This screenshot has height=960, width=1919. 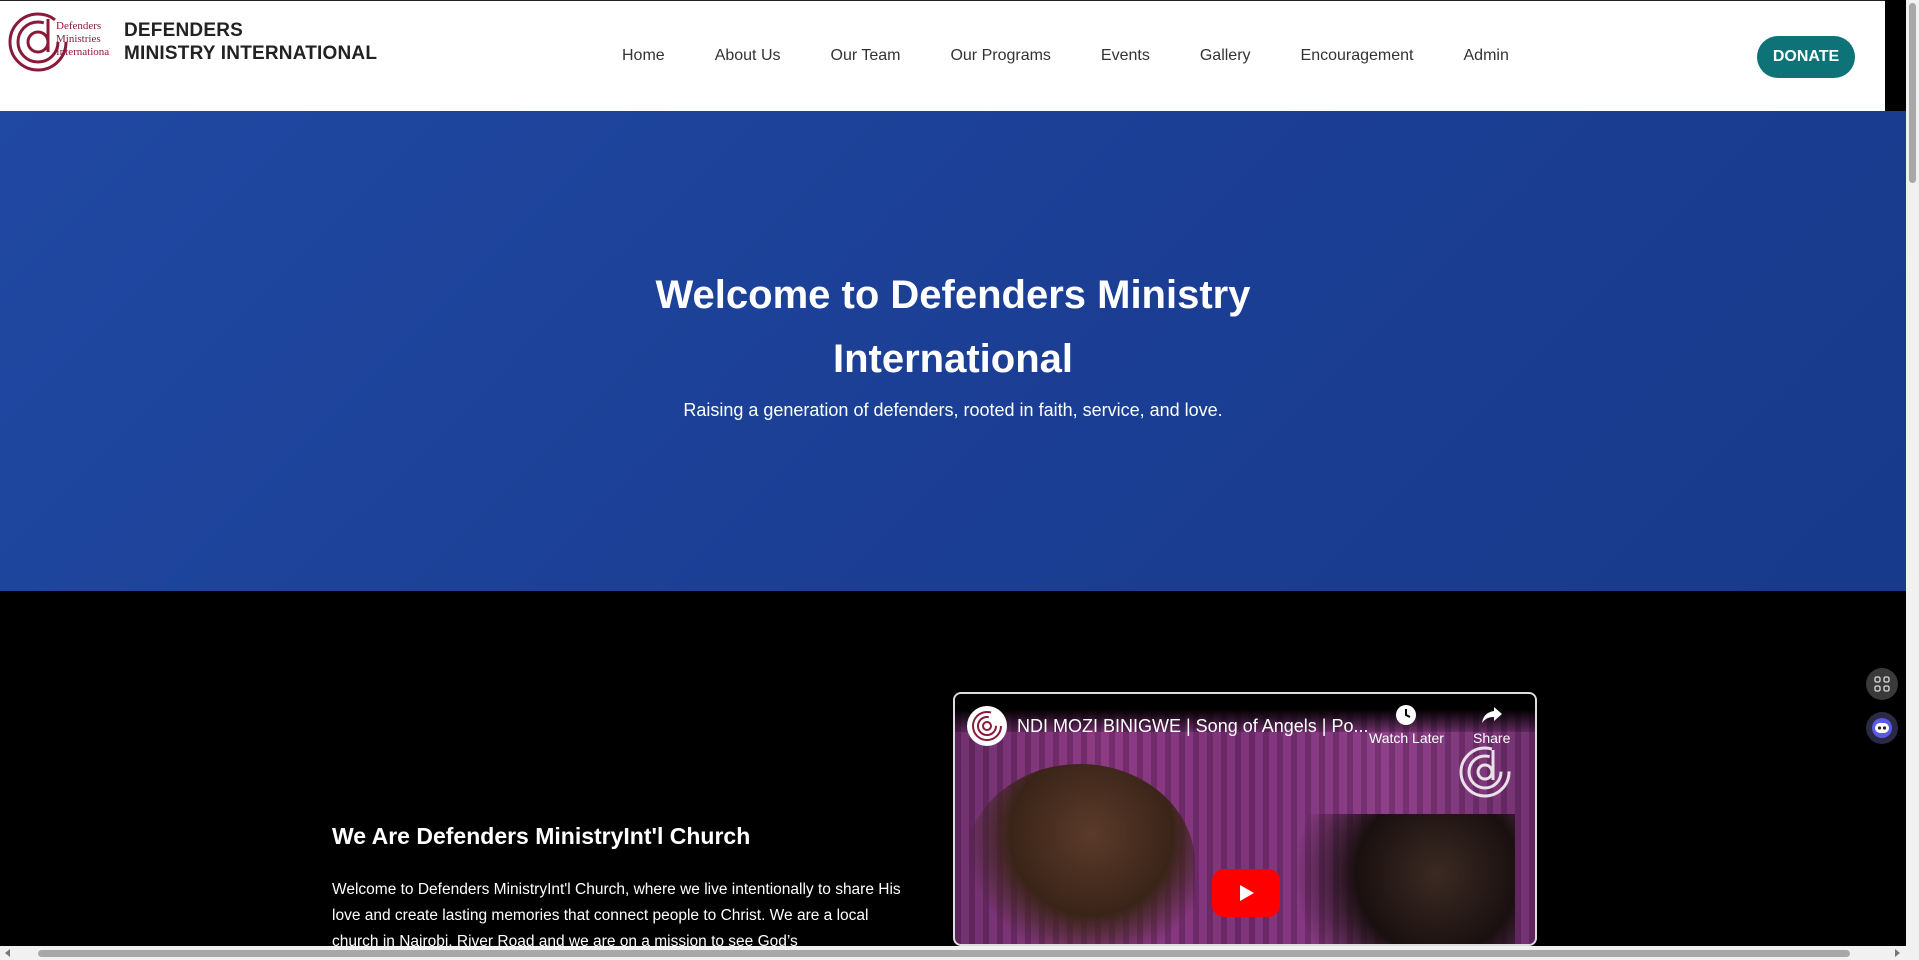 I want to click on channel-avatar, so click(x=987, y=726).